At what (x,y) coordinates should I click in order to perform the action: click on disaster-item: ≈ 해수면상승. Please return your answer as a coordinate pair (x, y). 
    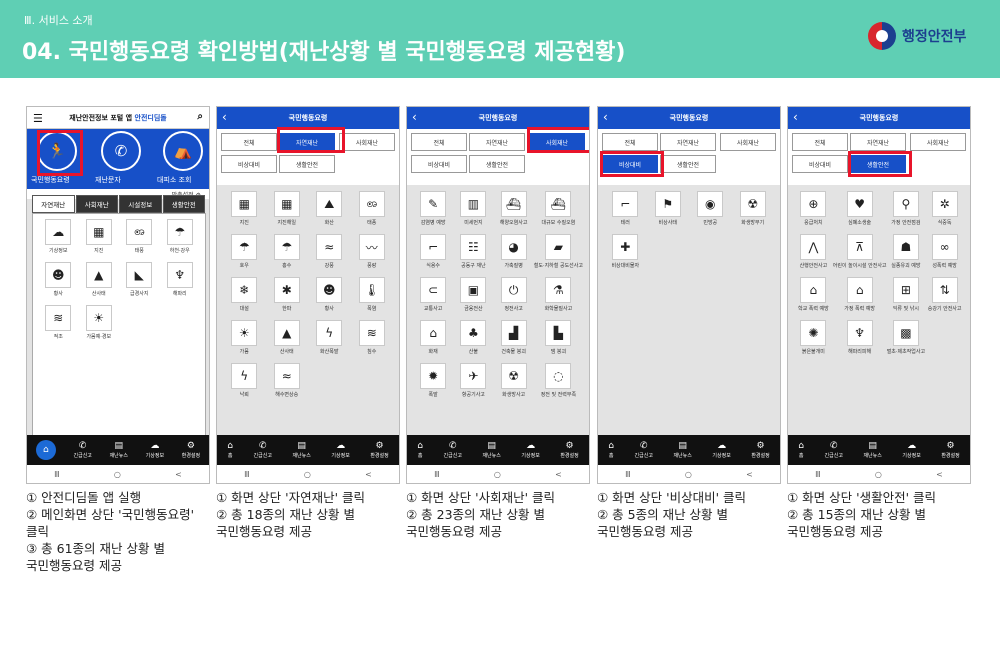
    Looking at the image, I should click on (287, 380).